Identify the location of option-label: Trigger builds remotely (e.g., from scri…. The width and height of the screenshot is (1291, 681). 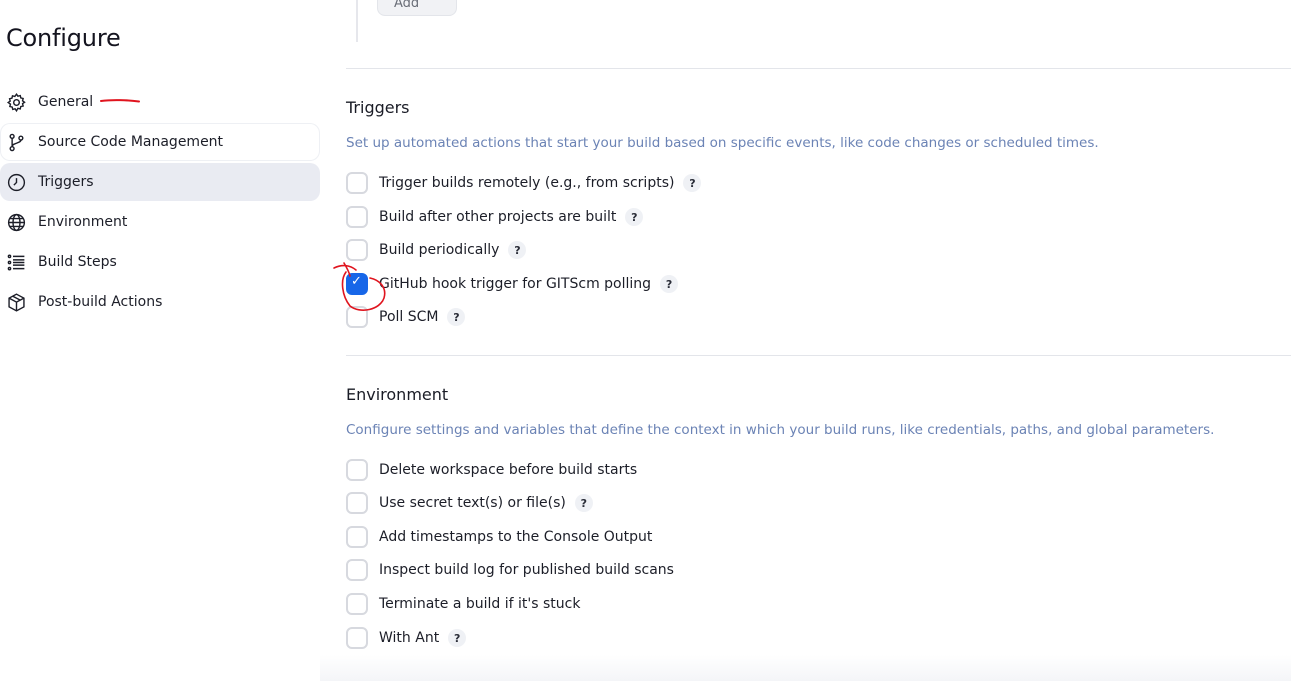
(527, 183).